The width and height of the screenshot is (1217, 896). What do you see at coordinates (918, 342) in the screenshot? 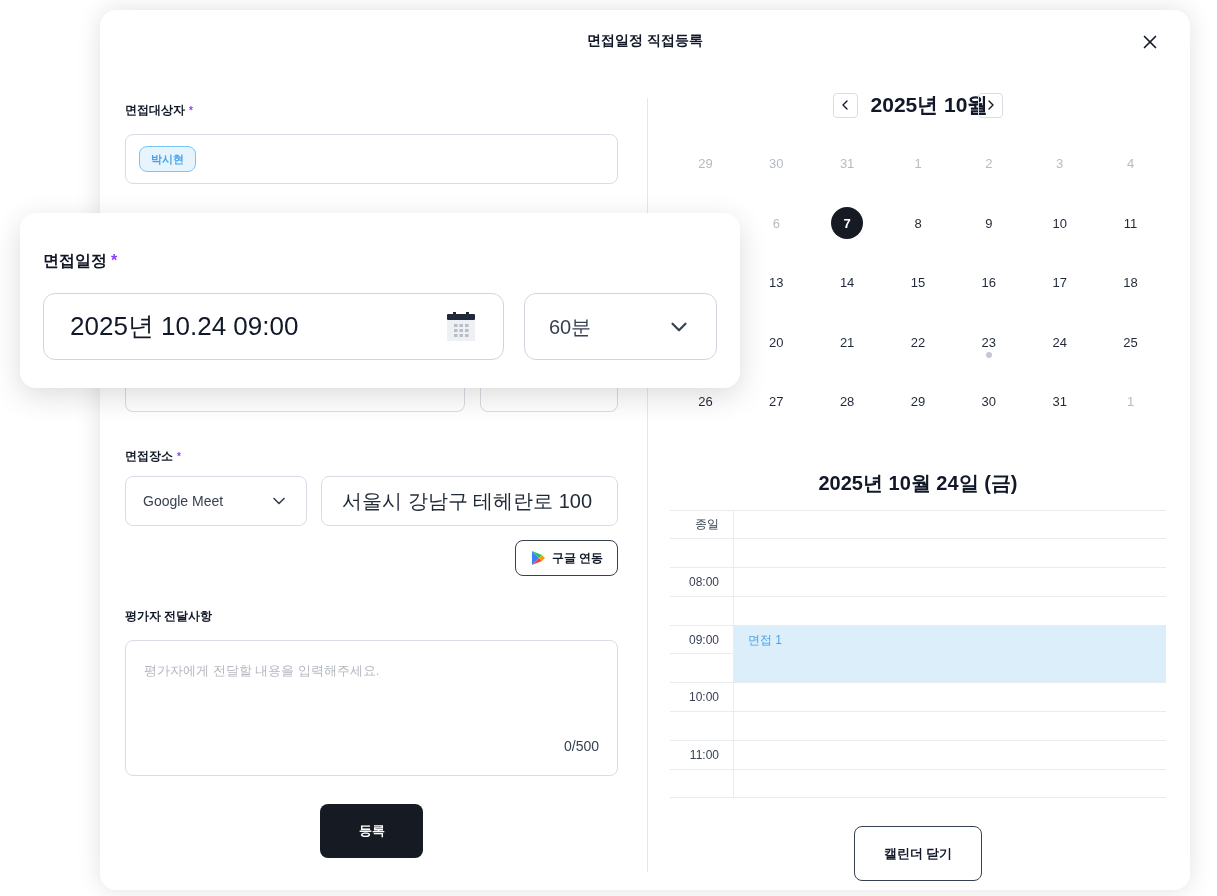
I see `calendar-day: 22` at bounding box center [918, 342].